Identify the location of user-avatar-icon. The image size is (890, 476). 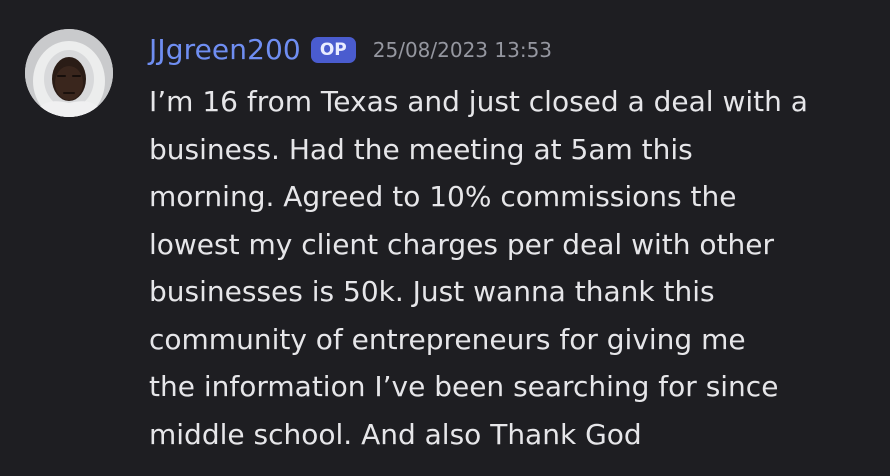
(69, 73).